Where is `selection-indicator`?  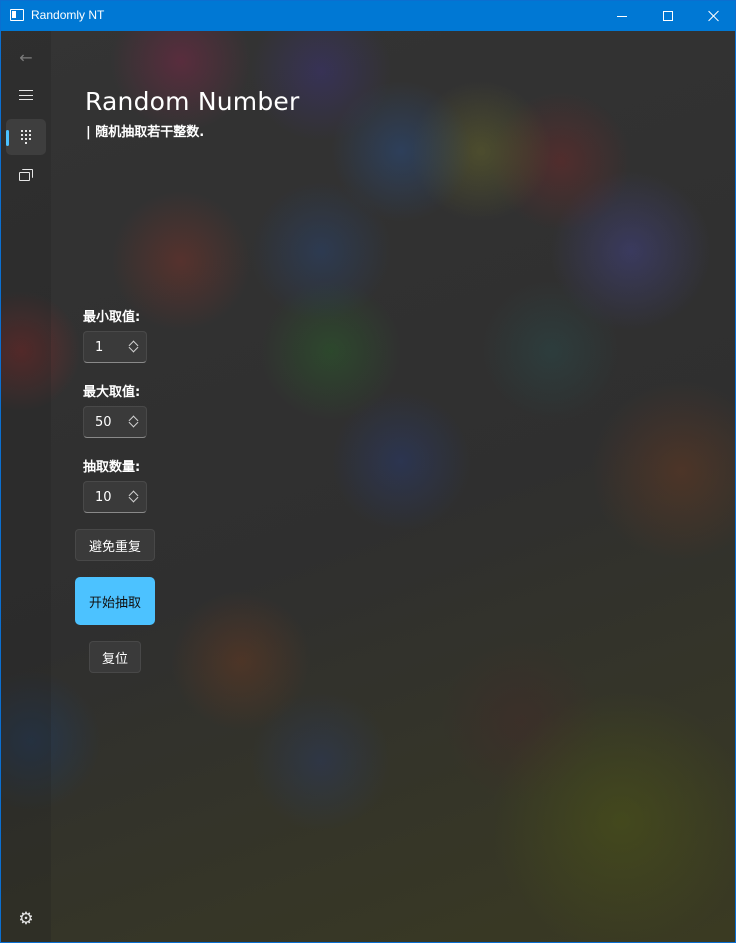 selection-indicator is located at coordinates (7, 138).